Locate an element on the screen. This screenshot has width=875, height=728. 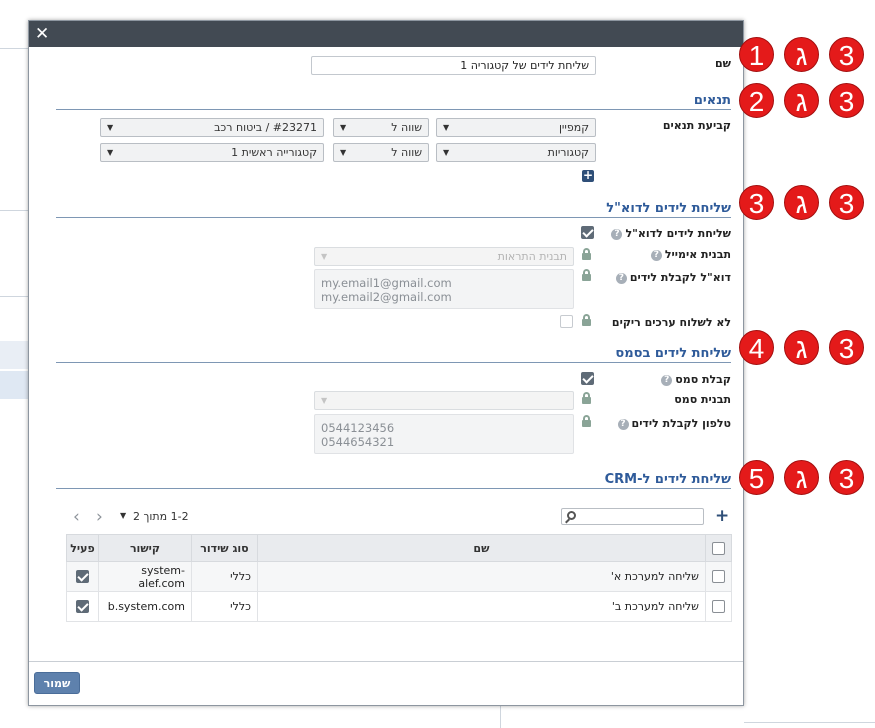
dialog-titlebar: ✕ is located at coordinates (386, 34).